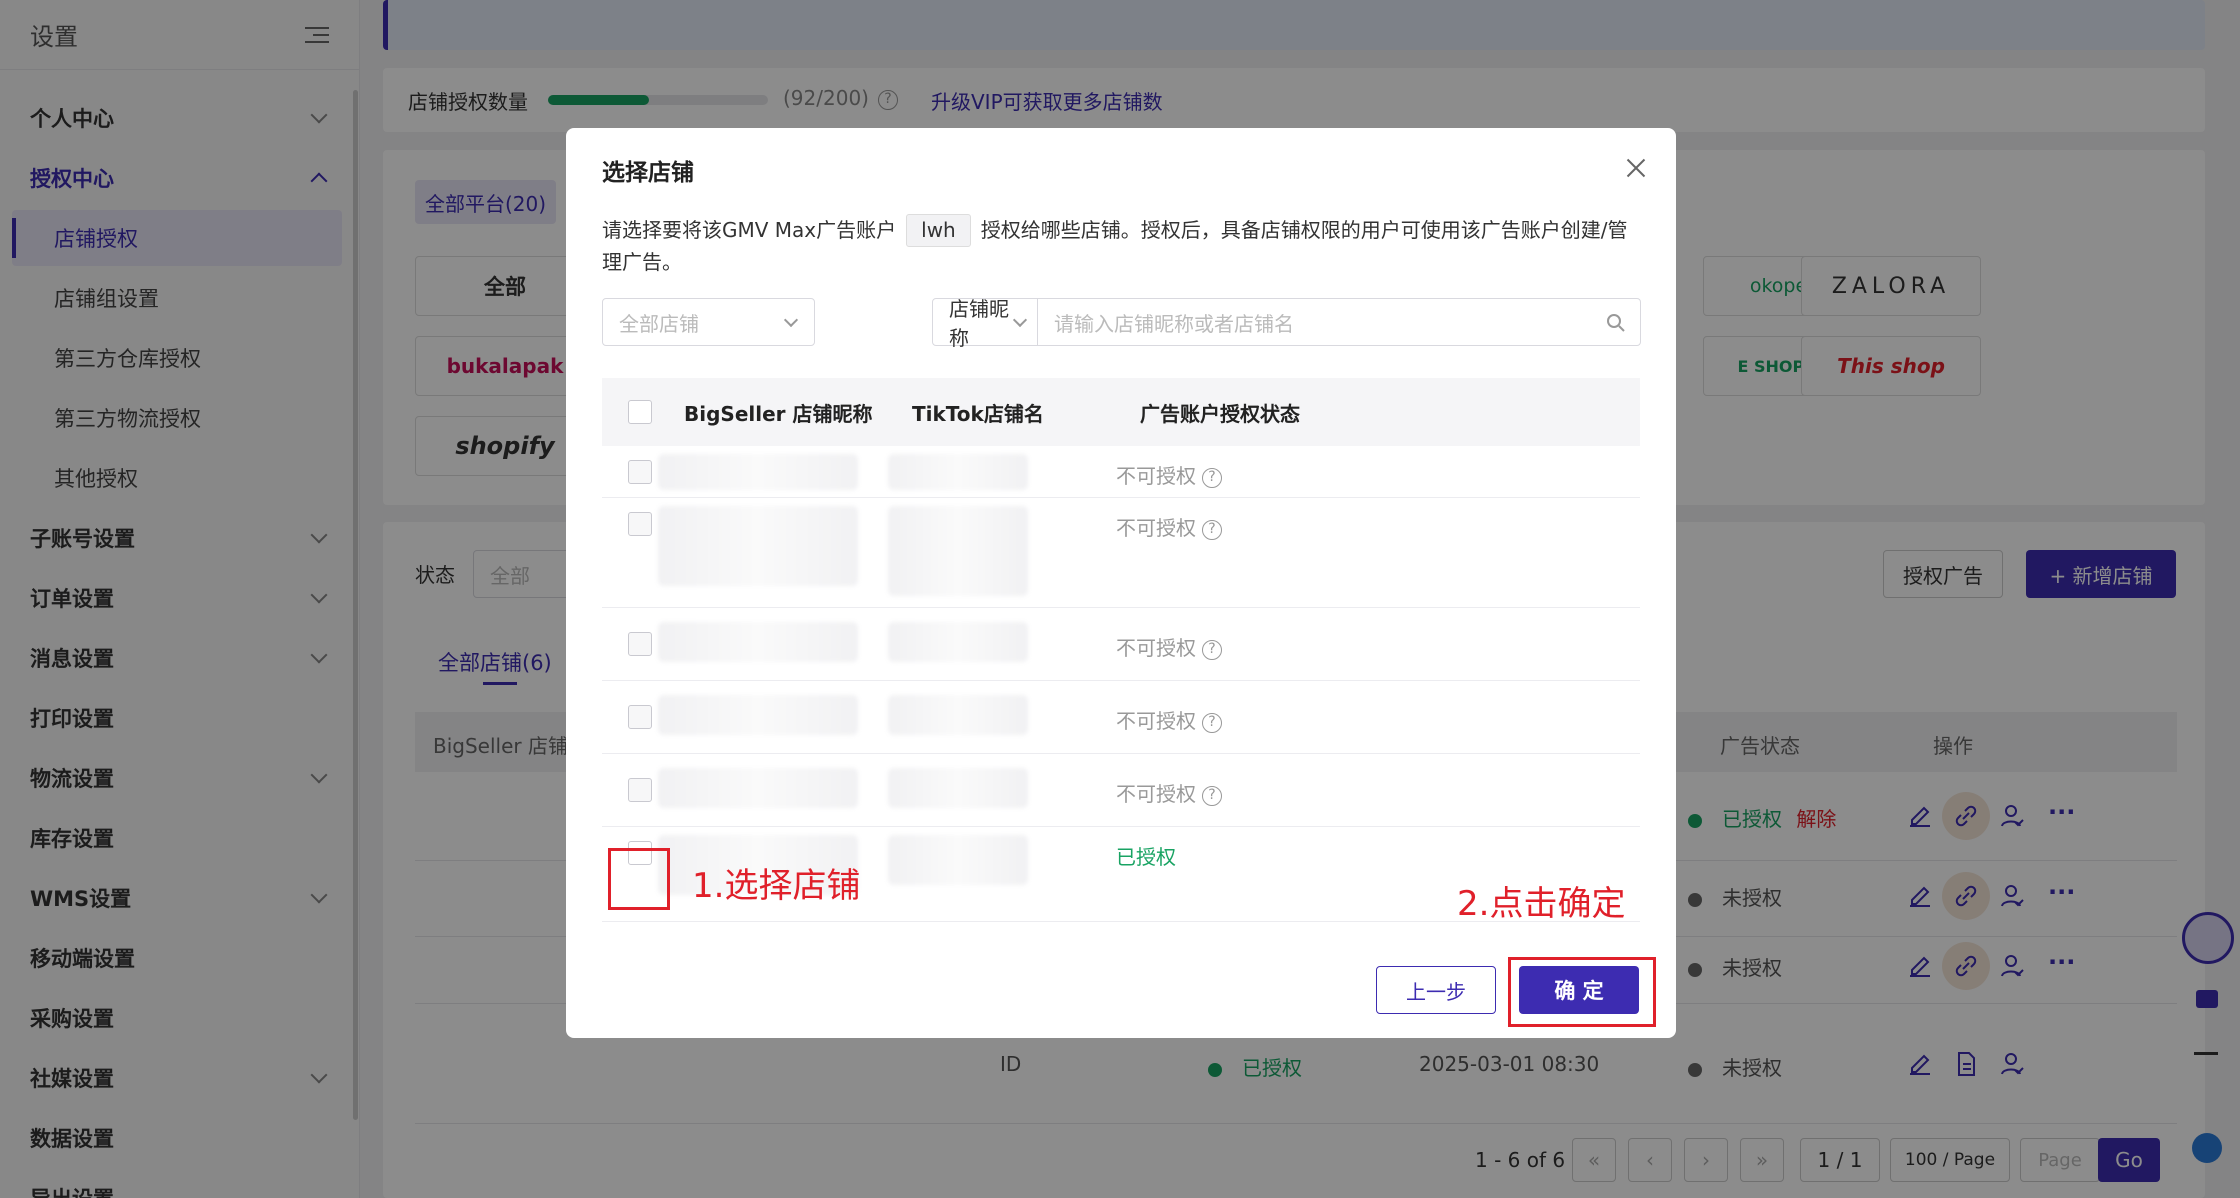 The image size is (2240, 1198). Describe the element at coordinates (708, 322) in the screenshot. I see `store-filter-select: 全部店铺` at that location.